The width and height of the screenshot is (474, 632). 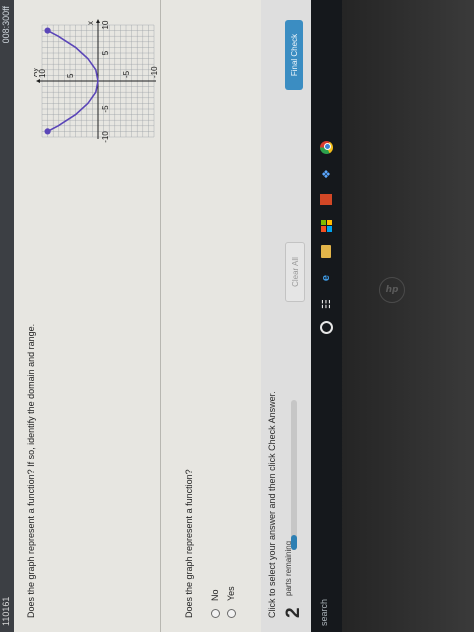 What do you see at coordinates (326, 200) in the screenshot?
I see `office-icon` at bounding box center [326, 200].